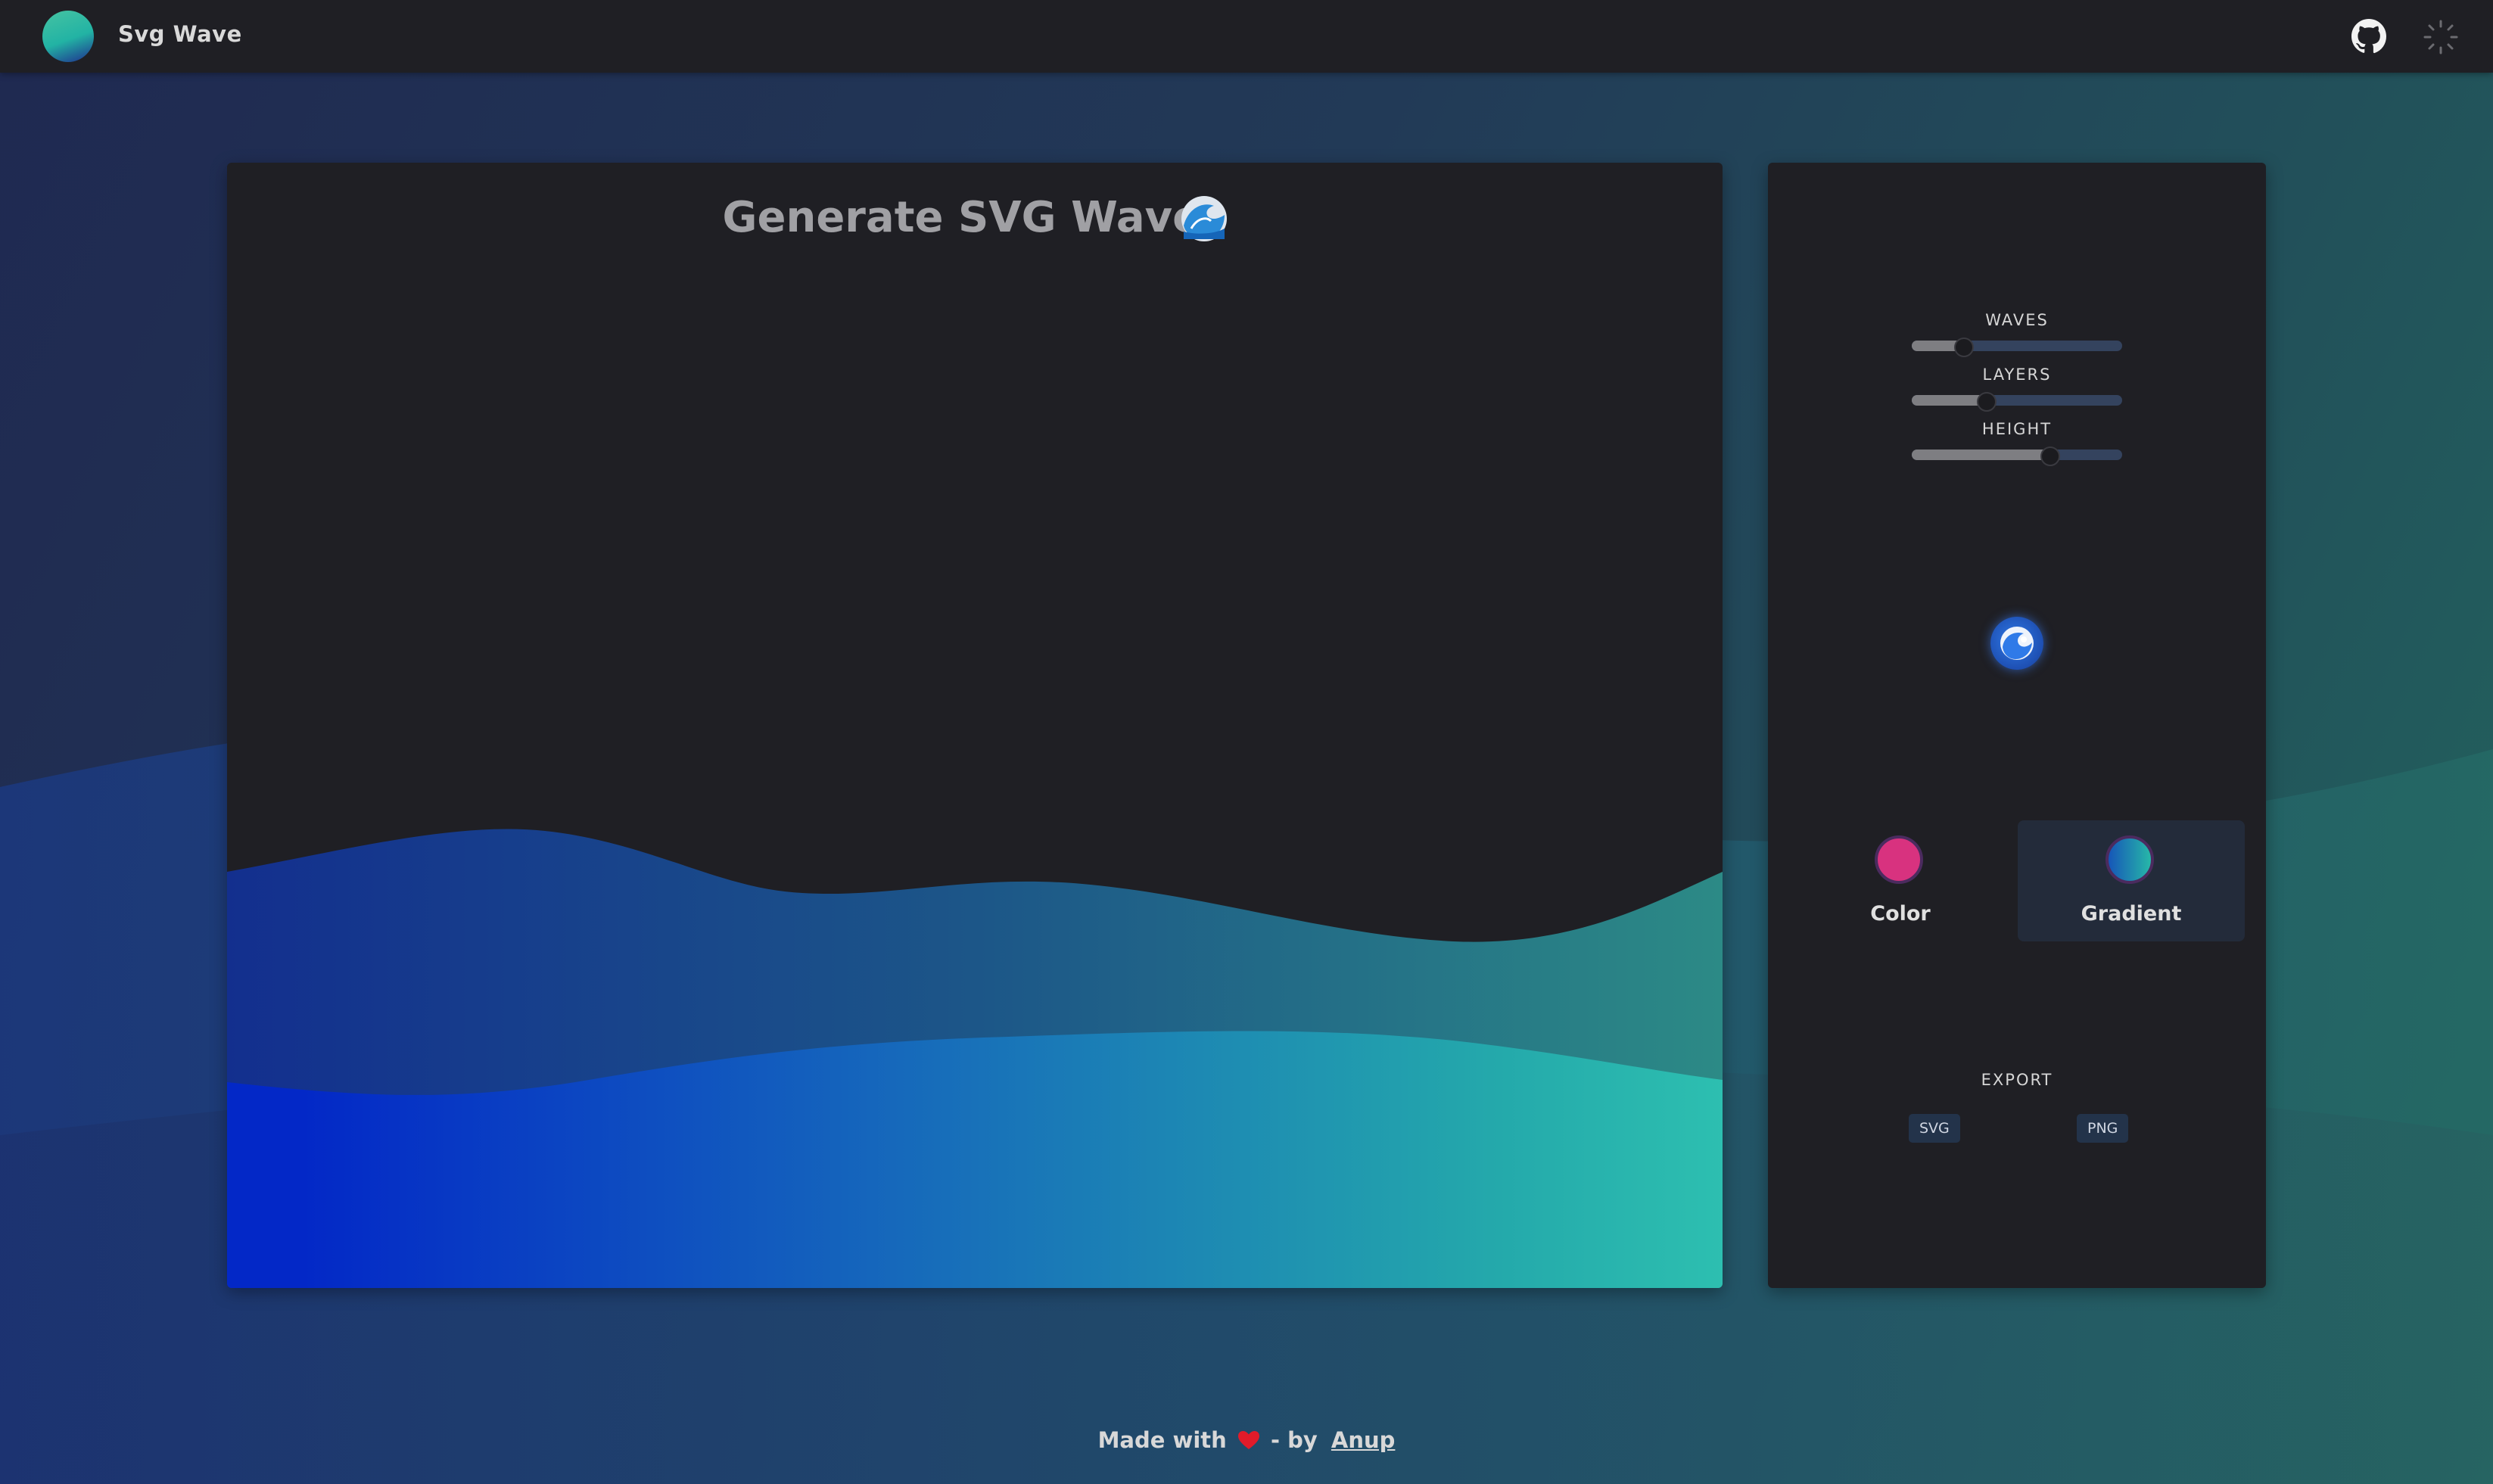  I want to click on waves-slider-thumb, so click(1963, 347).